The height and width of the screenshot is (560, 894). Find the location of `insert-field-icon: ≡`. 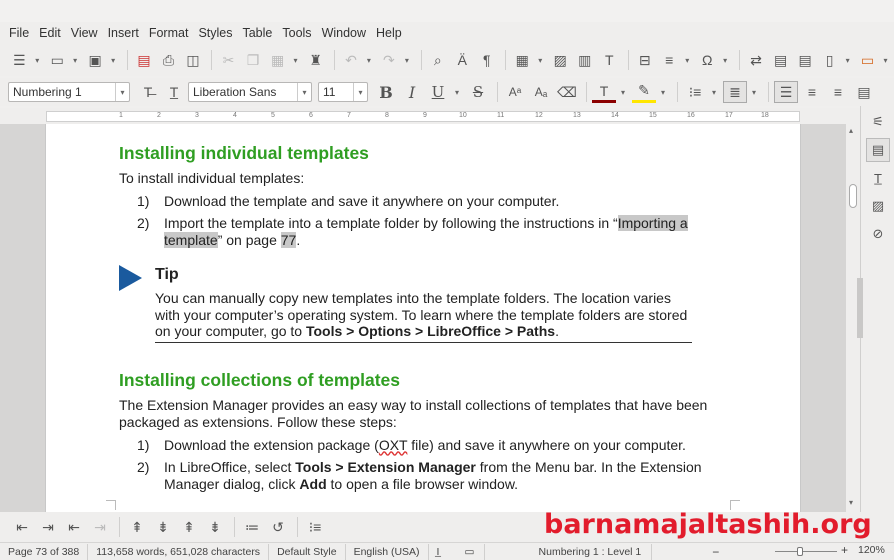

insert-field-icon: ≡ is located at coordinates (669, 60).